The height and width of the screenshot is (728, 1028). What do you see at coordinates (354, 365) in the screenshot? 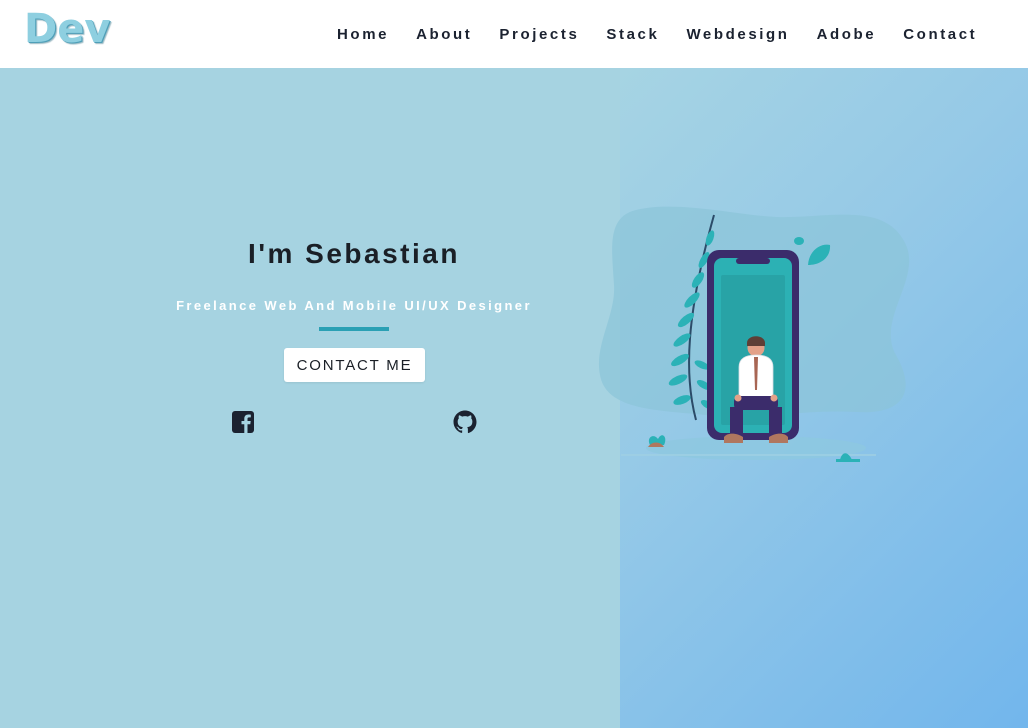
I see `contact-me-button: CONTACT ME` at bounding box center [354, 365].